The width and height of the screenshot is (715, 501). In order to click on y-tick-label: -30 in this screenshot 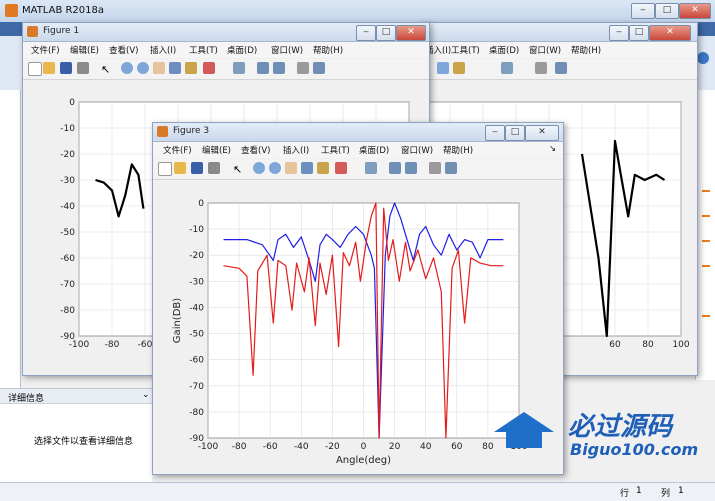, I will do `click(196, 282)`.